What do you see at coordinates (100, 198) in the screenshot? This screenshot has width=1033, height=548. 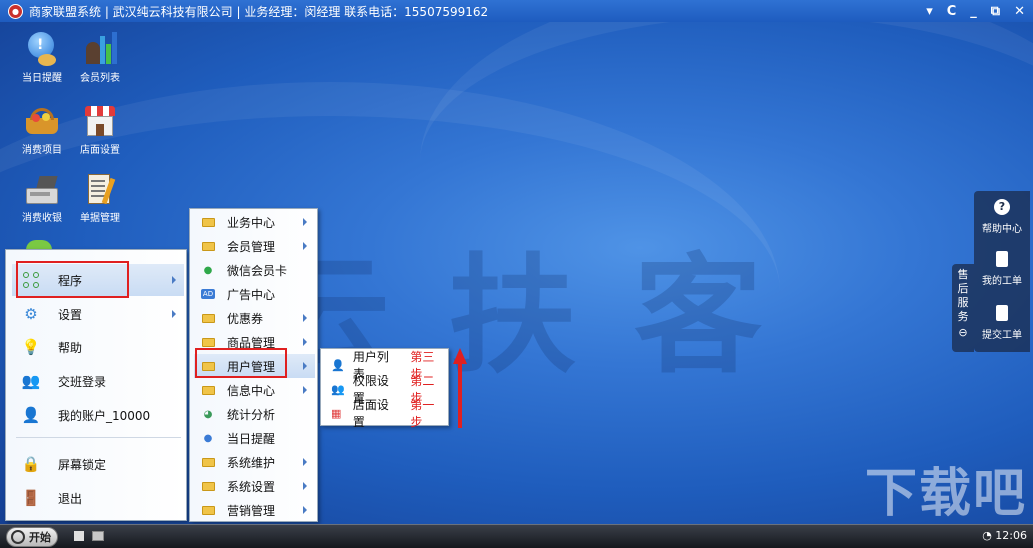 I see `desktop-icon-document-management: 单据管理` at bounding box center [100, 198].